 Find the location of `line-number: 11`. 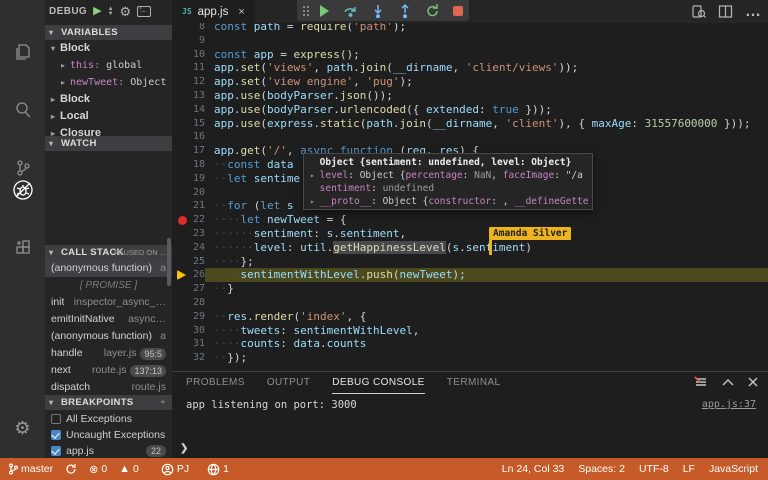

line-number: 11 is located at coordinates (188, 68).